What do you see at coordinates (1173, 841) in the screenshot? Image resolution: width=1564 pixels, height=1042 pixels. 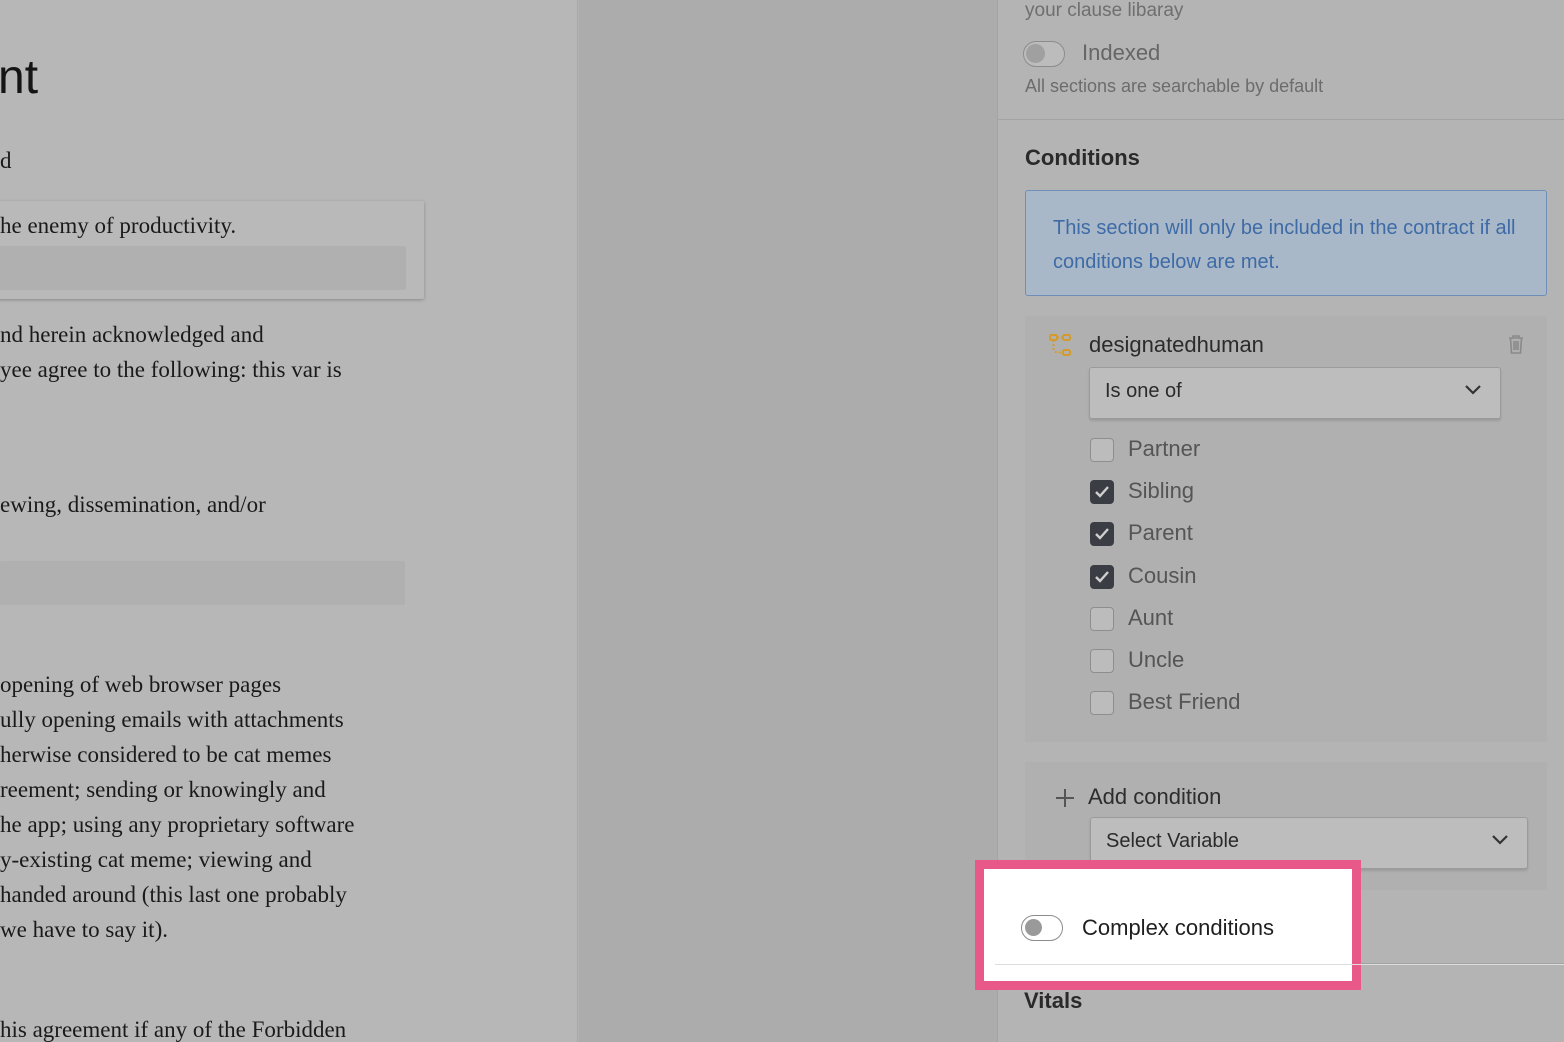 I see `select-variable-value: Select Variable` at bounding box center [1173, 841].